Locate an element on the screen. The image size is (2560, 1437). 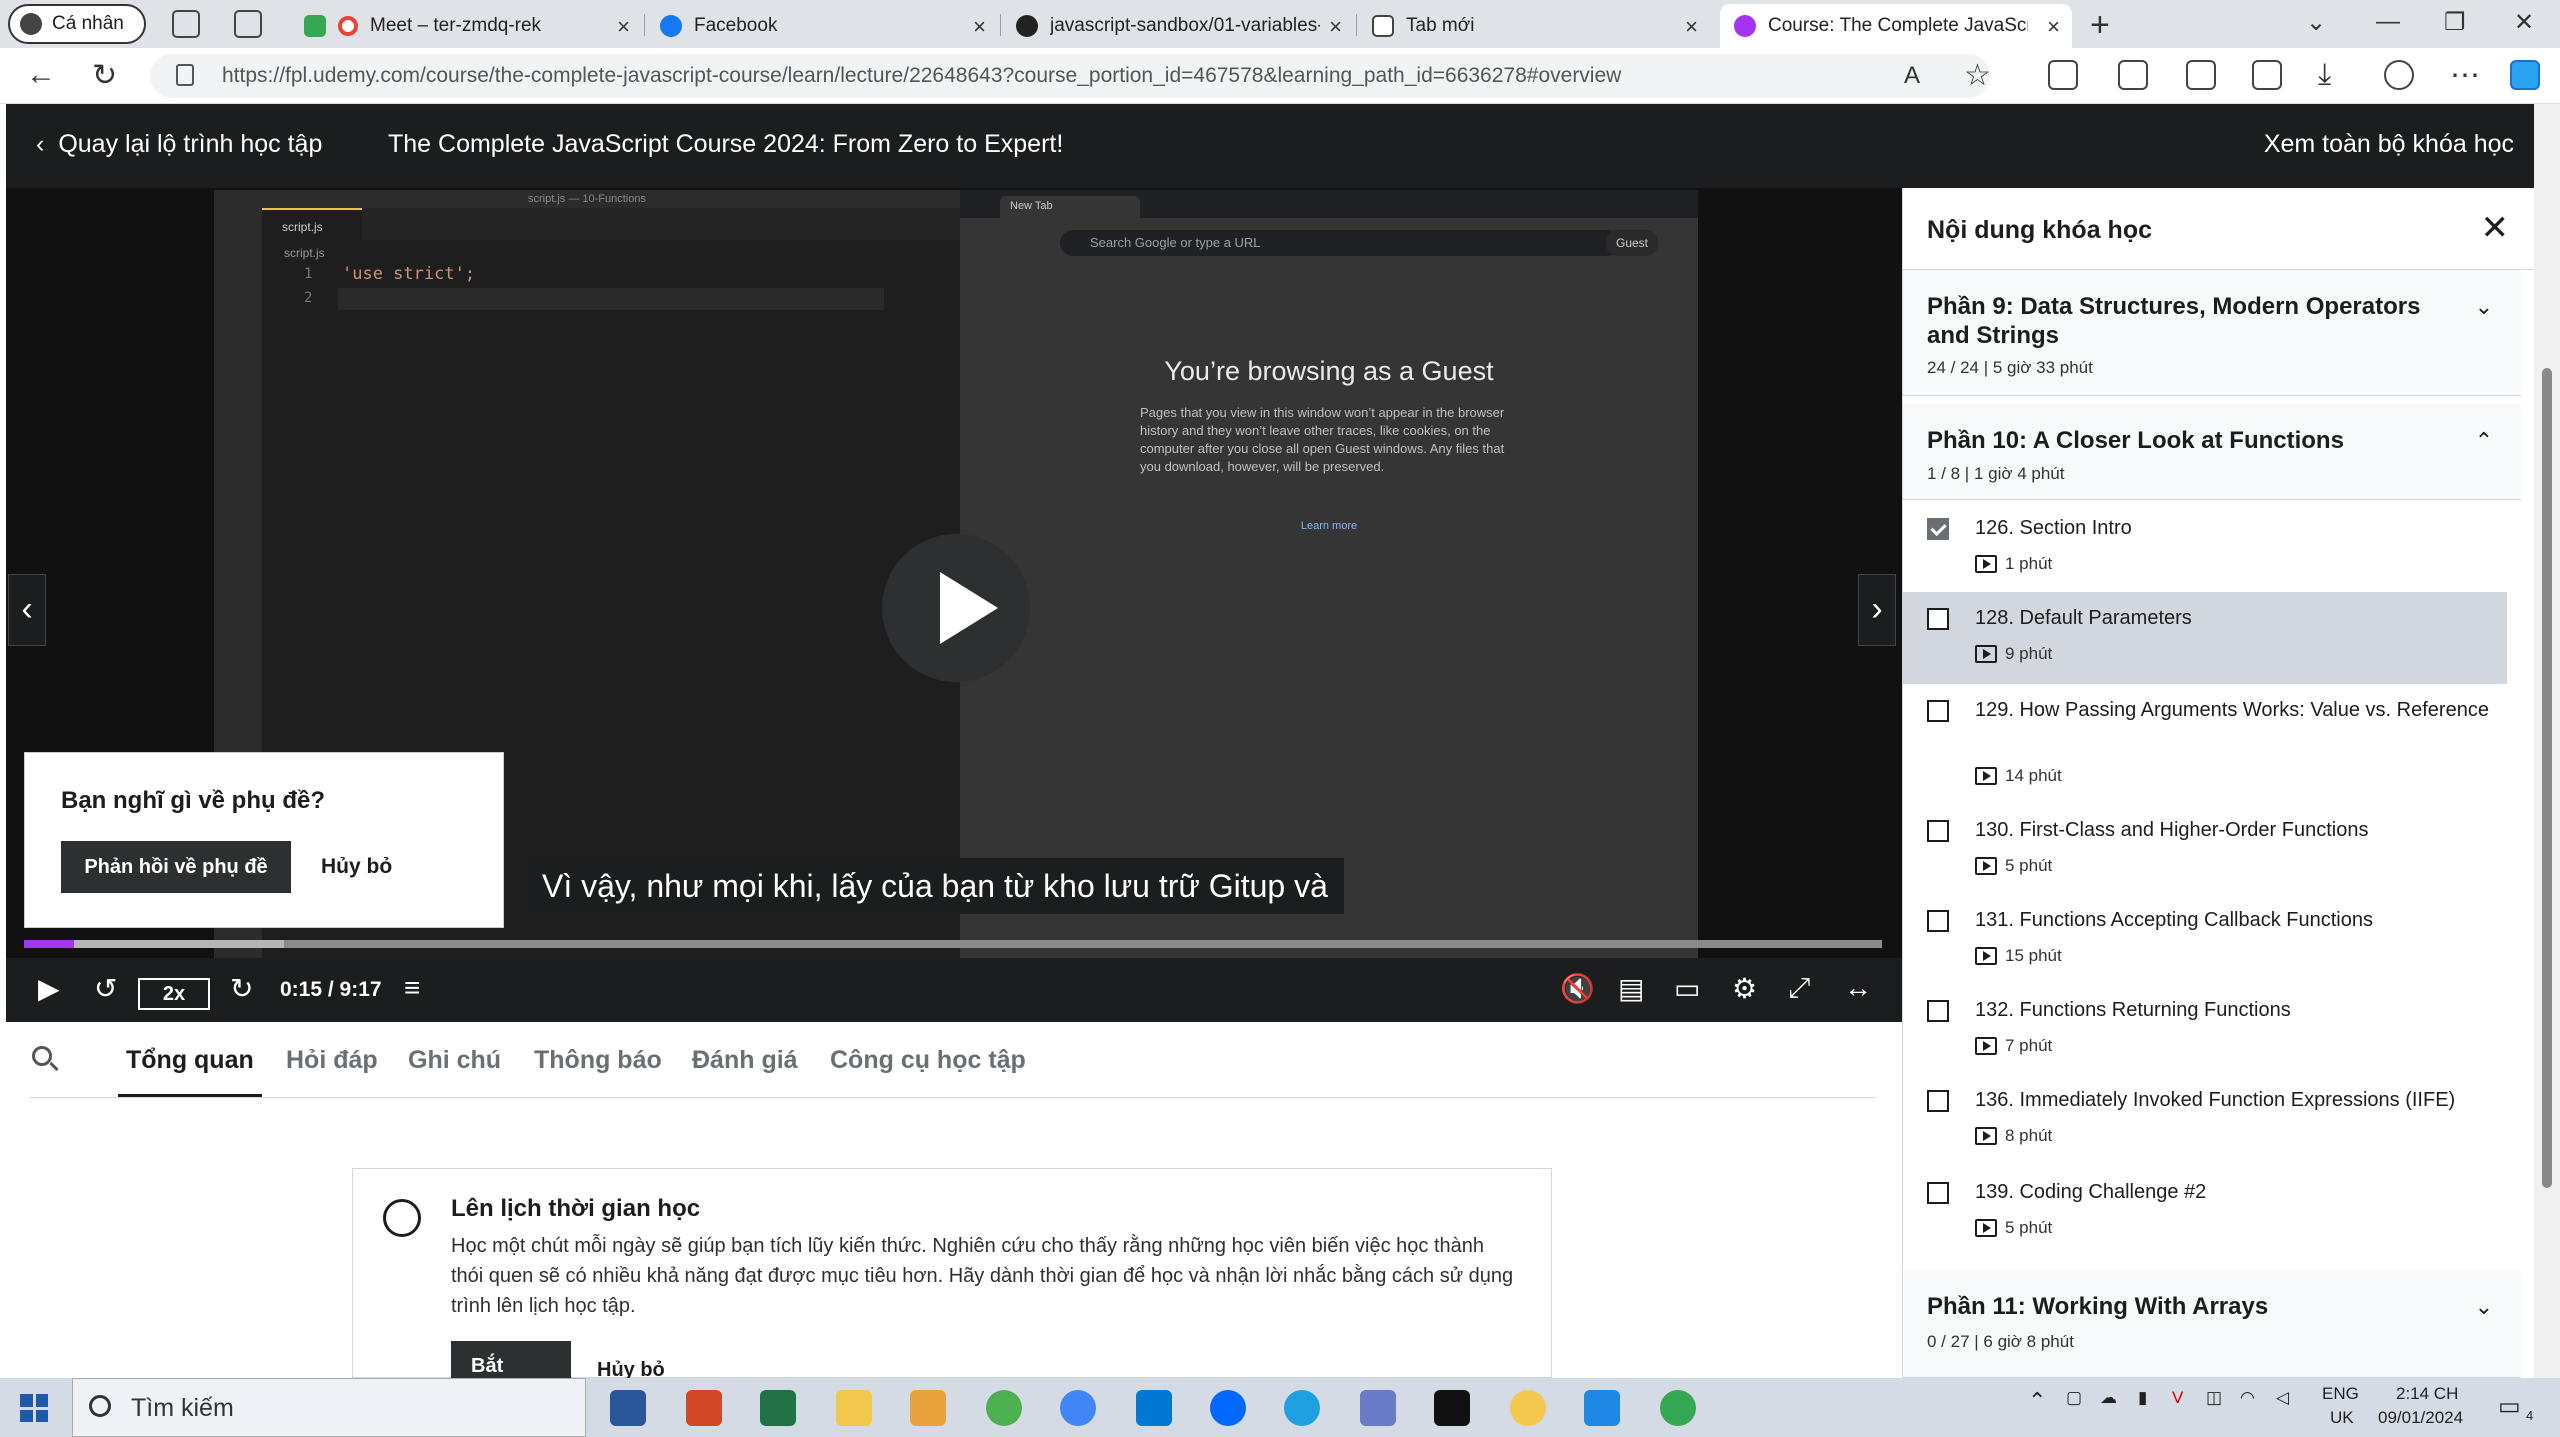
tab-new-tab: Tab mới × is located at coordinates (1534, 26).